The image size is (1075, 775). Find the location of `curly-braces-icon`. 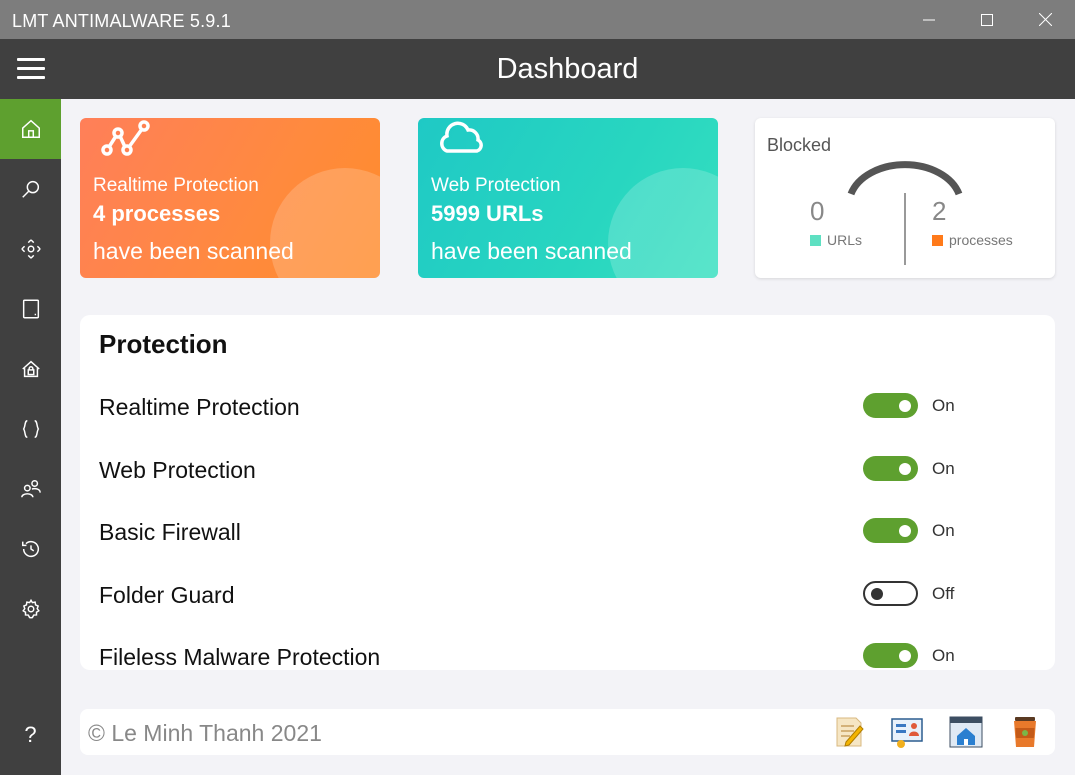

curly-braces-icon is located at coordinates (30, 429).